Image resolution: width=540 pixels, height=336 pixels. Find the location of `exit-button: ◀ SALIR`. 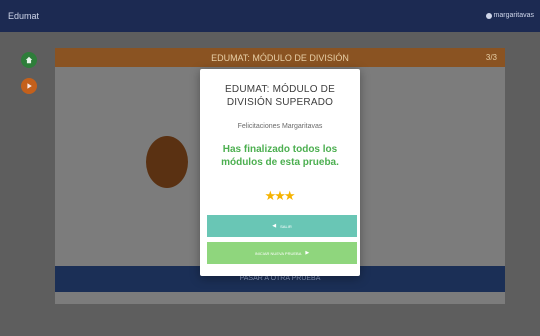

exit-button: ◀ SALIR is located at coordinates (282, 226).